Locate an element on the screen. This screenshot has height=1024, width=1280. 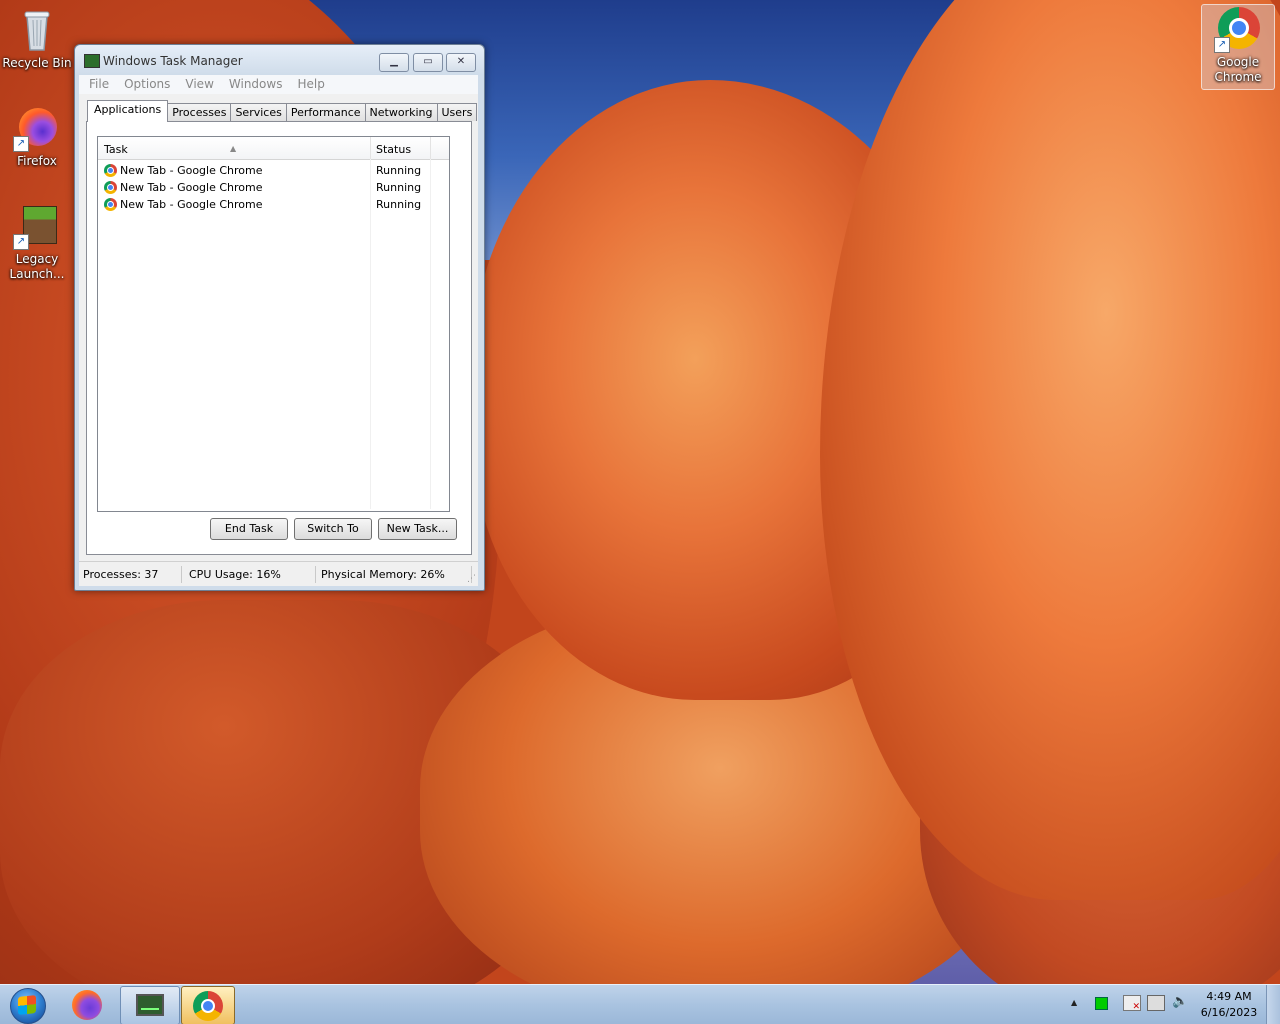
desktop-icon-label: Recycle Bin is located at coordinates (37, 63).